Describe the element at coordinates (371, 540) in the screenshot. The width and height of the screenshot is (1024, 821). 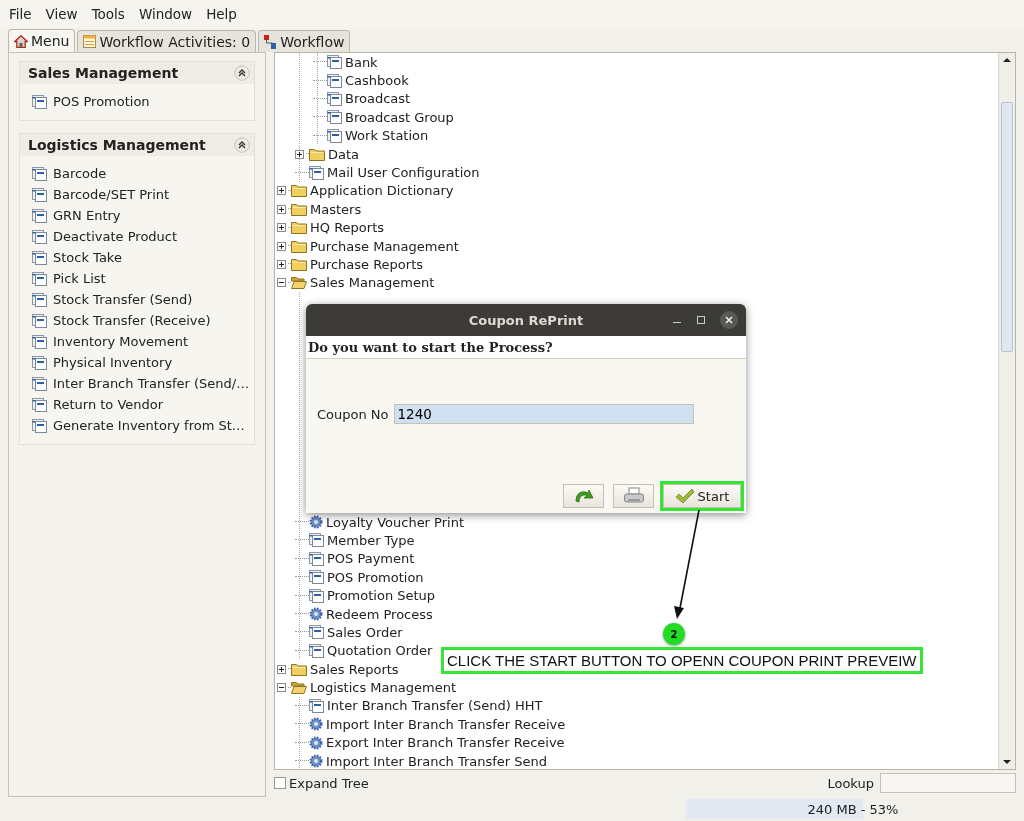
I see `tree-item: Member Type` at that location.